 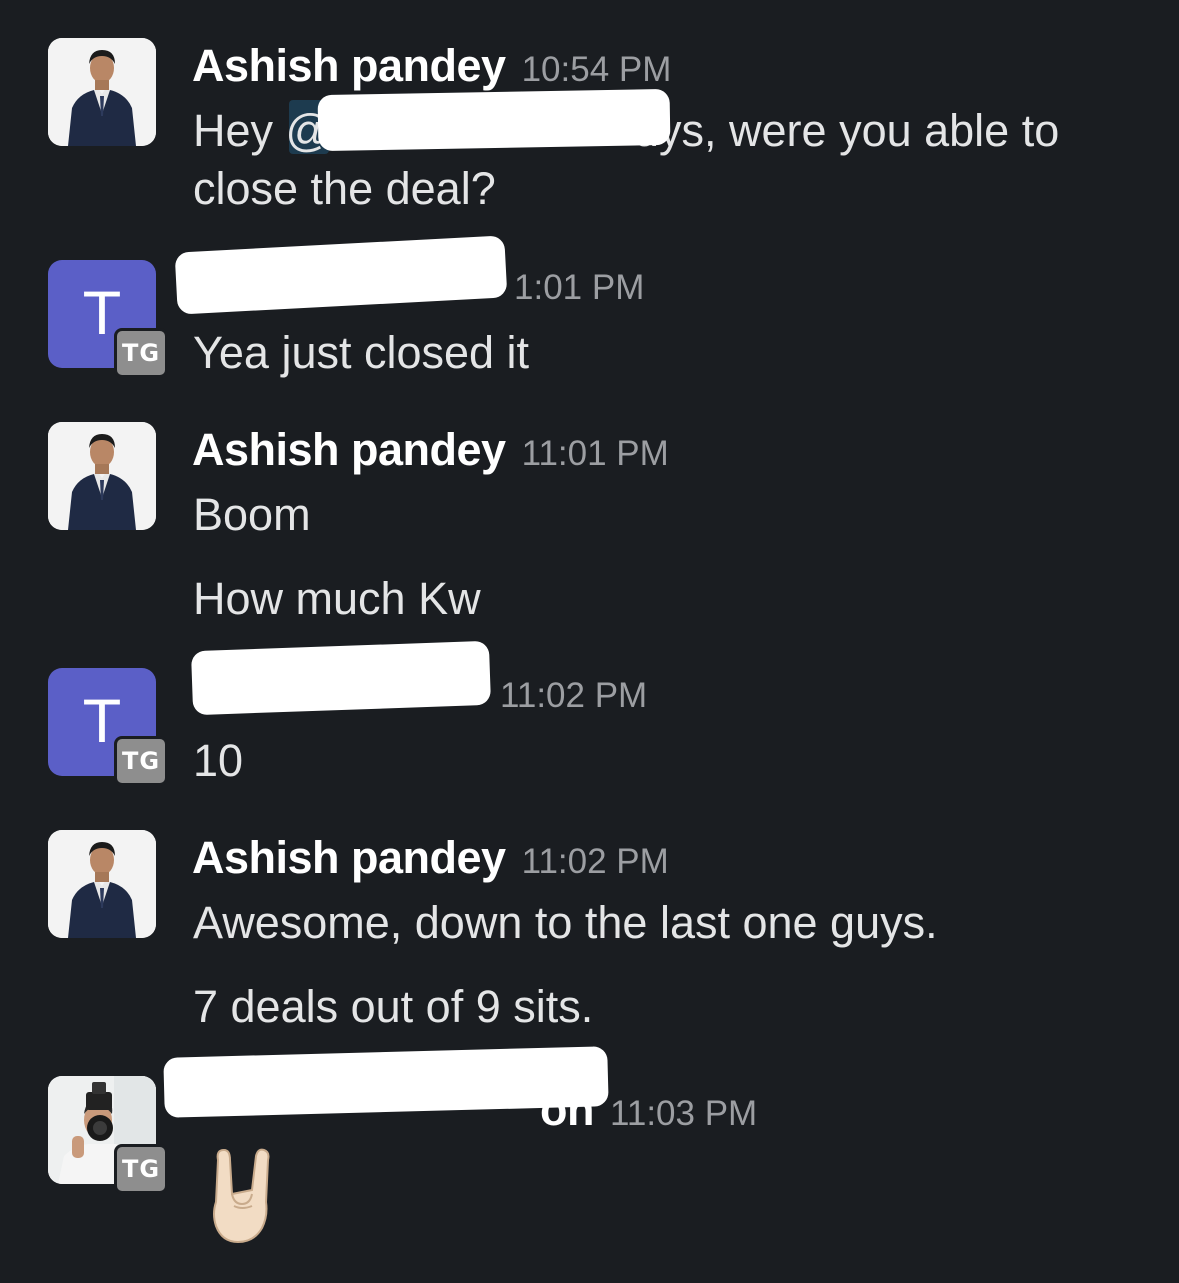 I want to click on message-text: Boom, so click(x=252, y=514).